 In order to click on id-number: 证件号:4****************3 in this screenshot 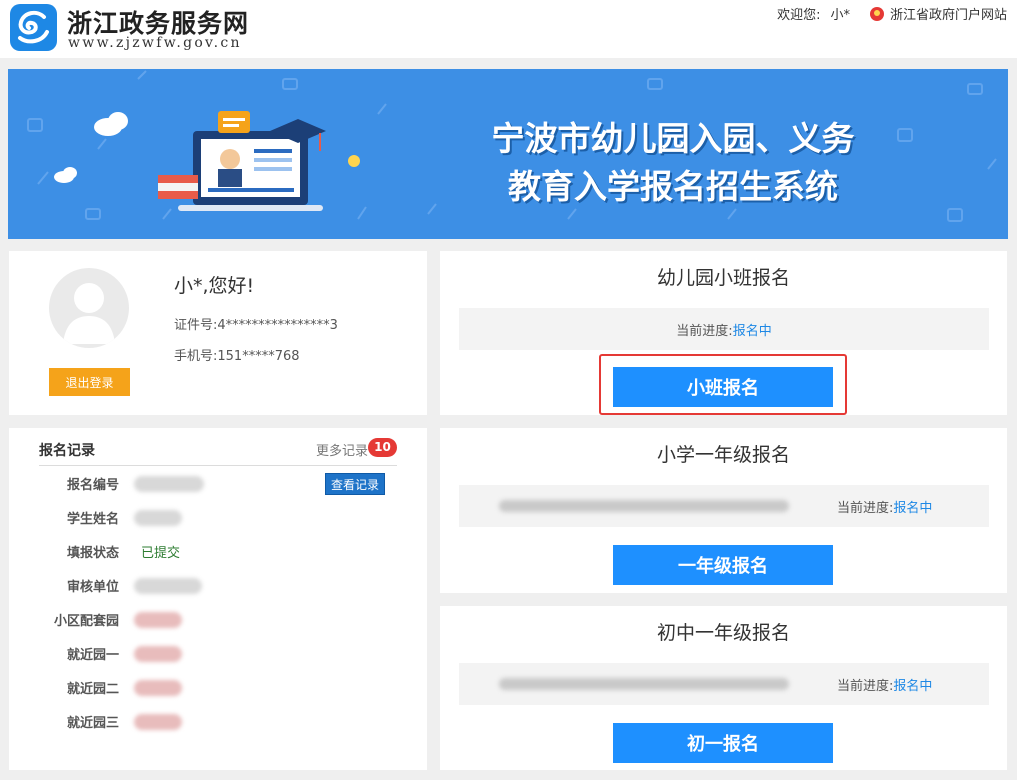, I will do `click(256, 325)`.